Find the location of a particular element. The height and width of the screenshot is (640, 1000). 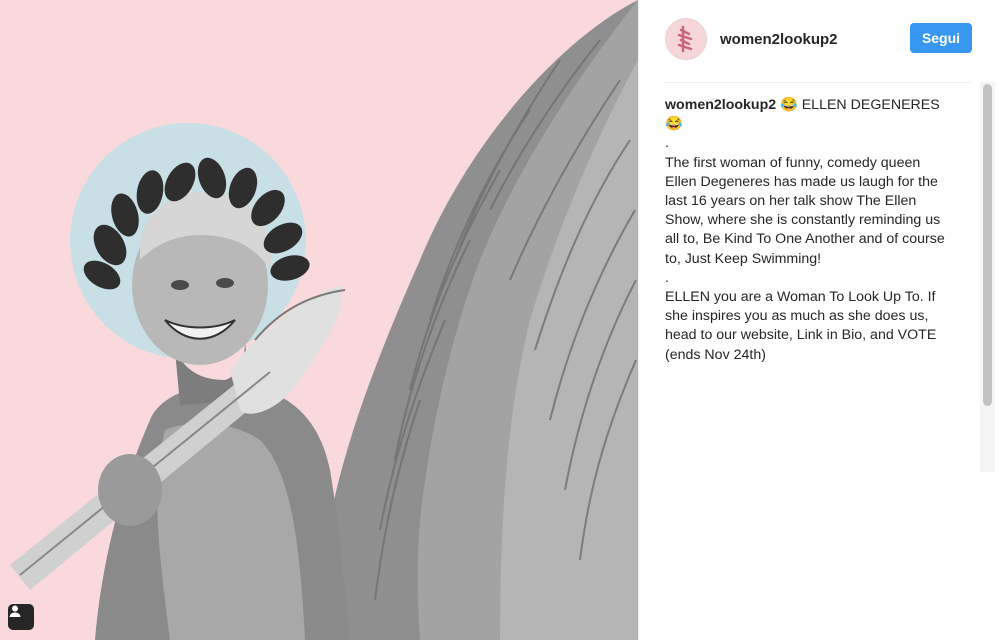

header-divider is located at coordinates (817, 82).